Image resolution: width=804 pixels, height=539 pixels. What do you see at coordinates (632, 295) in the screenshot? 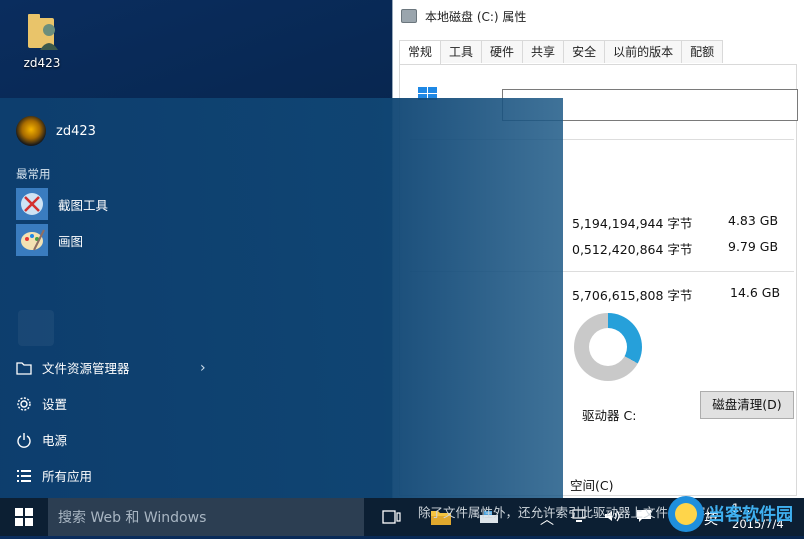
I see `capacity-bytes: 5,706,615,808 字节` at bounding box center [632, 295].